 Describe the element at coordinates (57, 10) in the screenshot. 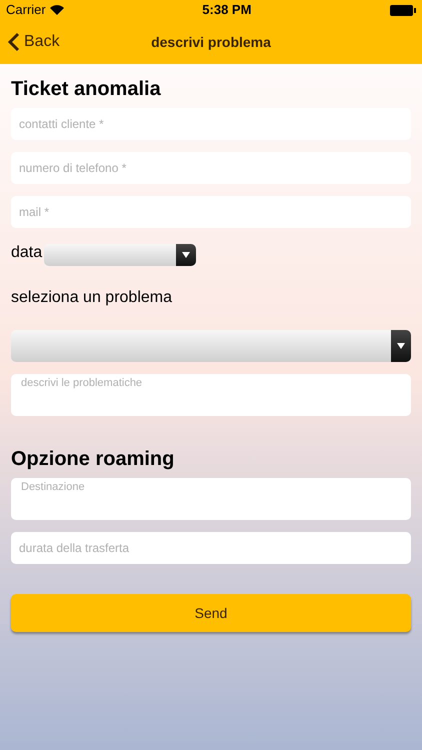

I see `wifi-icon` at that location.